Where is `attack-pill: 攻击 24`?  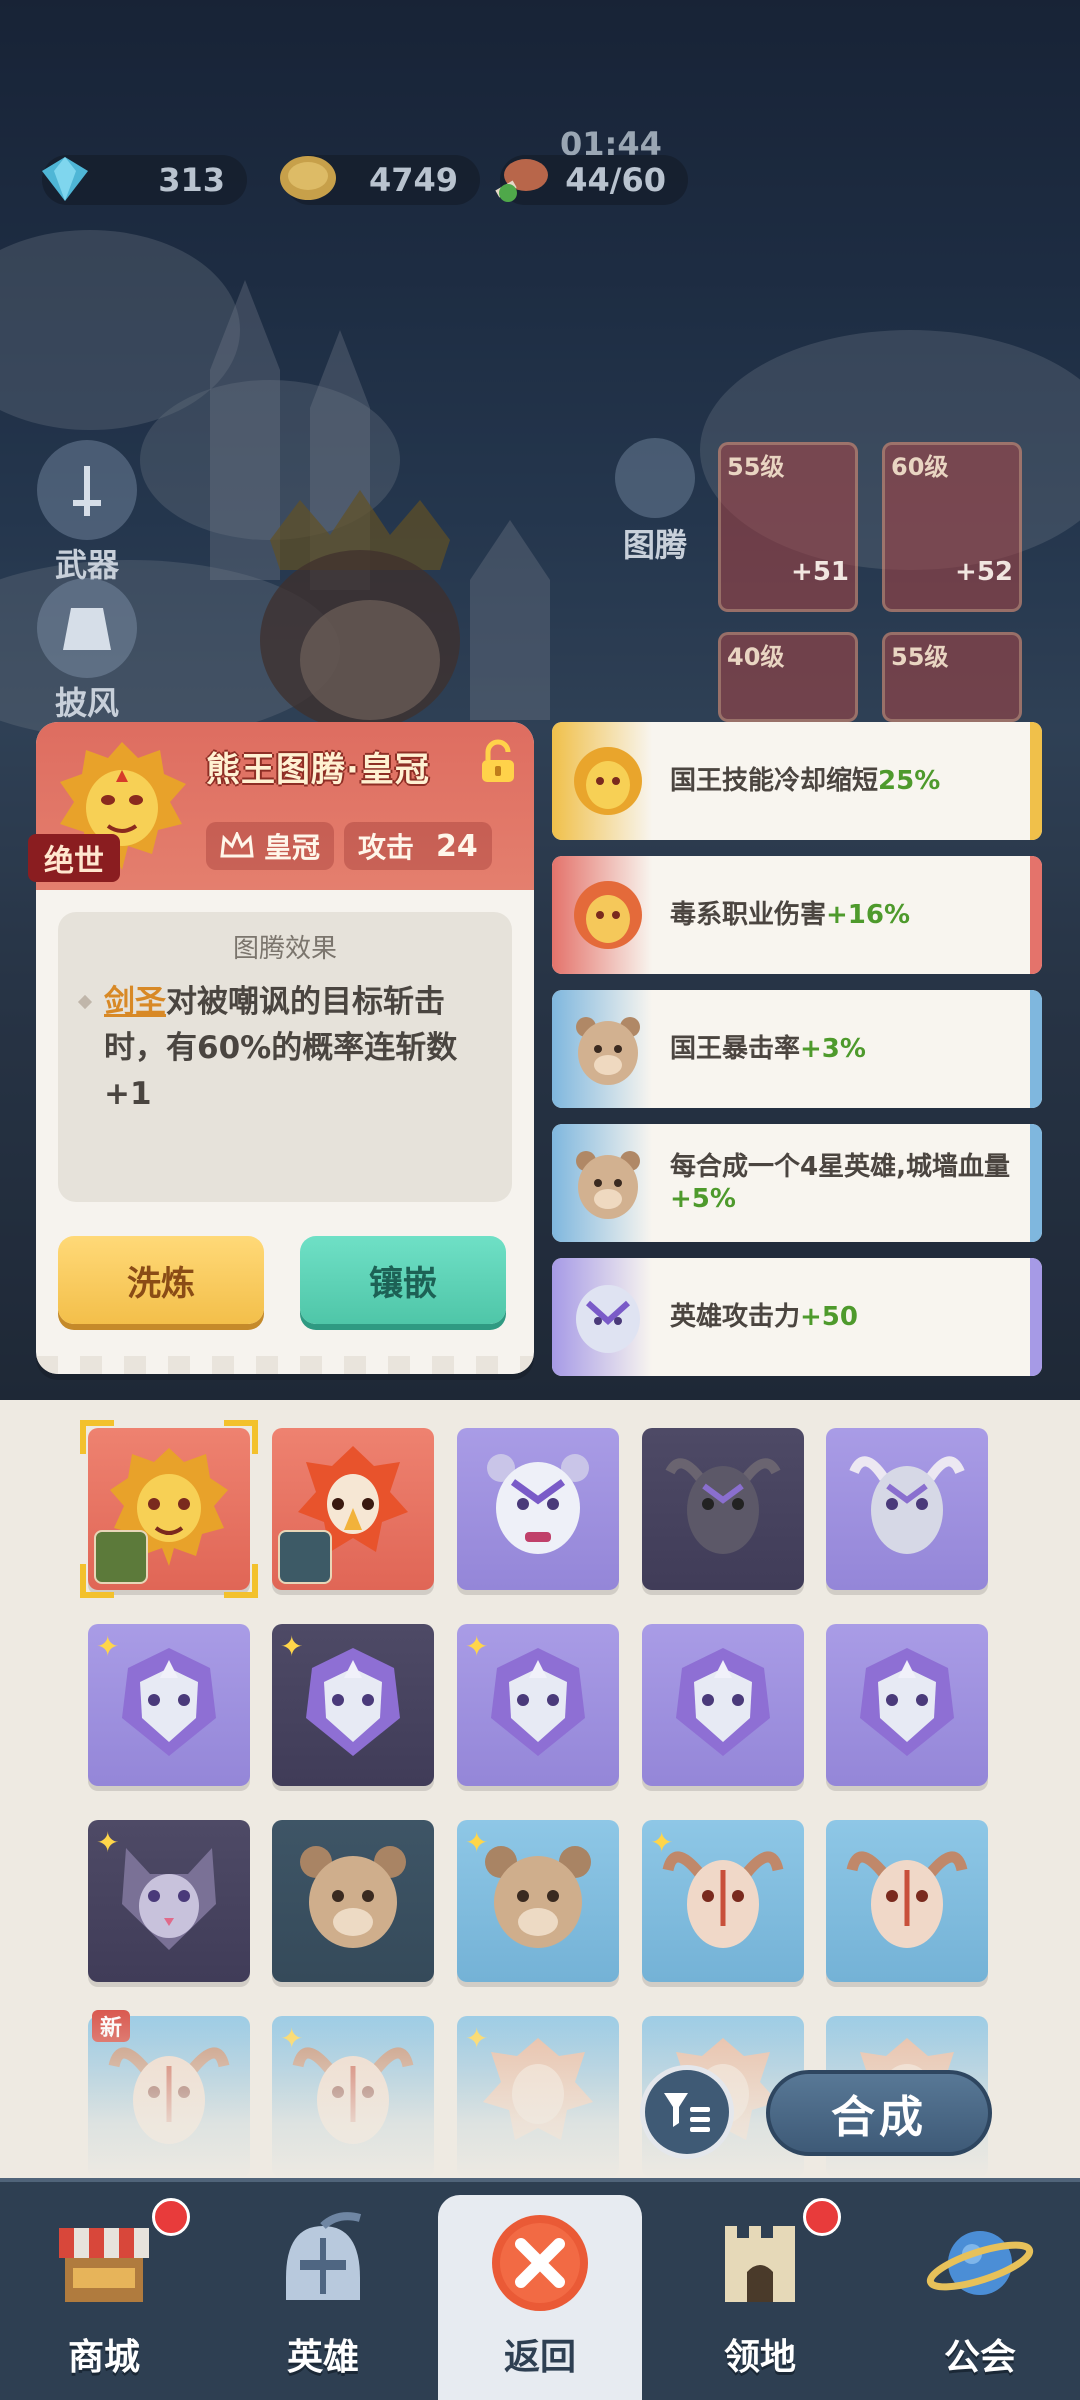
attack-pill: 攻击 24 is located at coordinates (418, 846).